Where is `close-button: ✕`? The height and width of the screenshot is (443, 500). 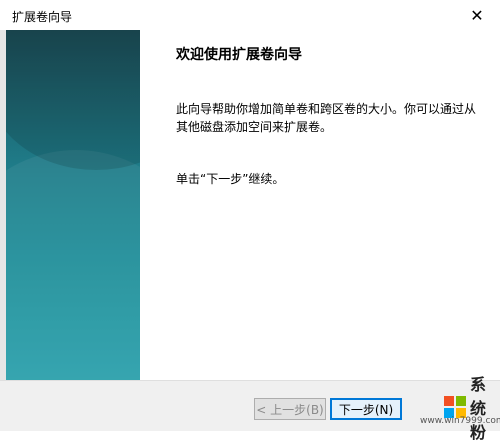
close-button: ✕ is located at coordinates (477, 15).